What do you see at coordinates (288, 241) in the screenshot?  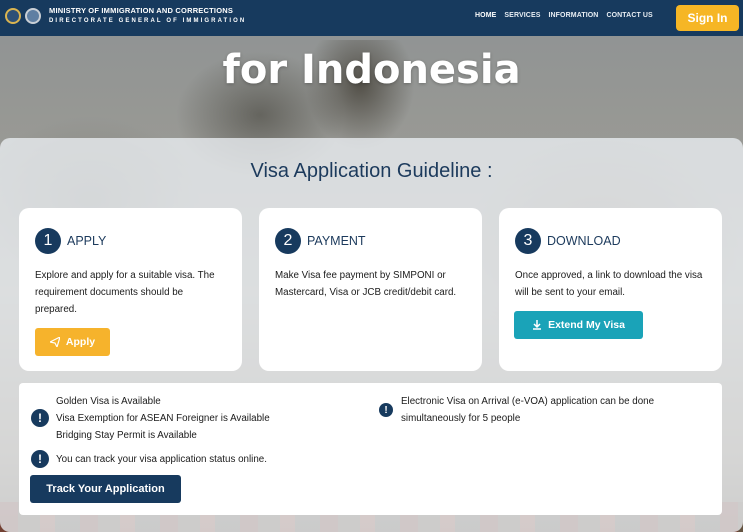 I see `step-number: 2` at bounding box center [288, 241].